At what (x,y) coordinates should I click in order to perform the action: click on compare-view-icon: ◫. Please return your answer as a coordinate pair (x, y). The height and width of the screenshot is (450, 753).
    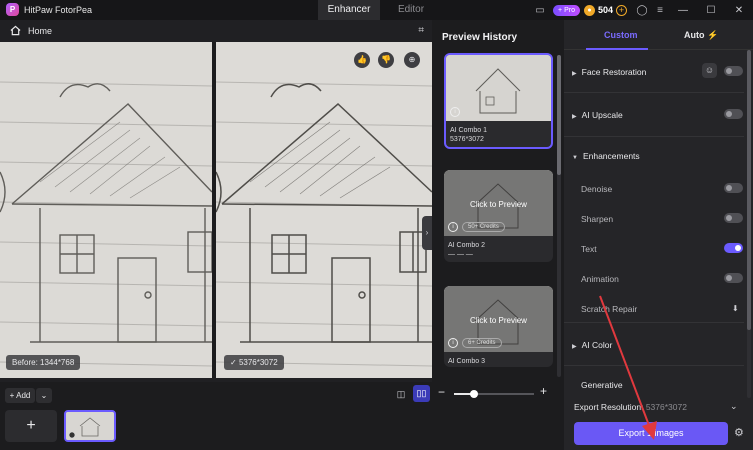
    Looking at the image, I should click on (401, 394).